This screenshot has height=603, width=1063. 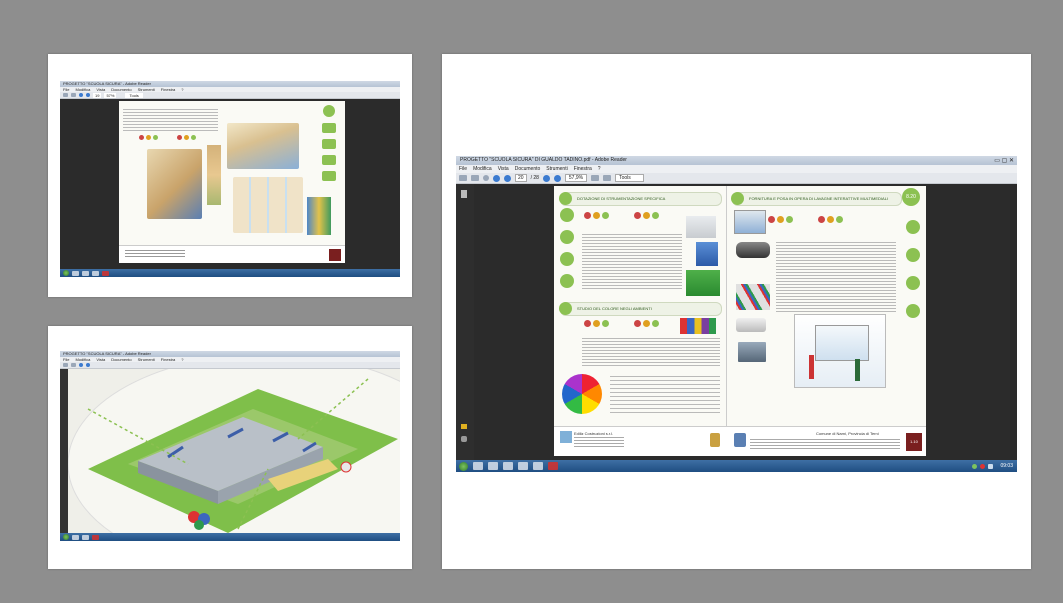 I want to click on footer-company: Ediliz Costruzioni s.r.l., so click(x=594, y=433).